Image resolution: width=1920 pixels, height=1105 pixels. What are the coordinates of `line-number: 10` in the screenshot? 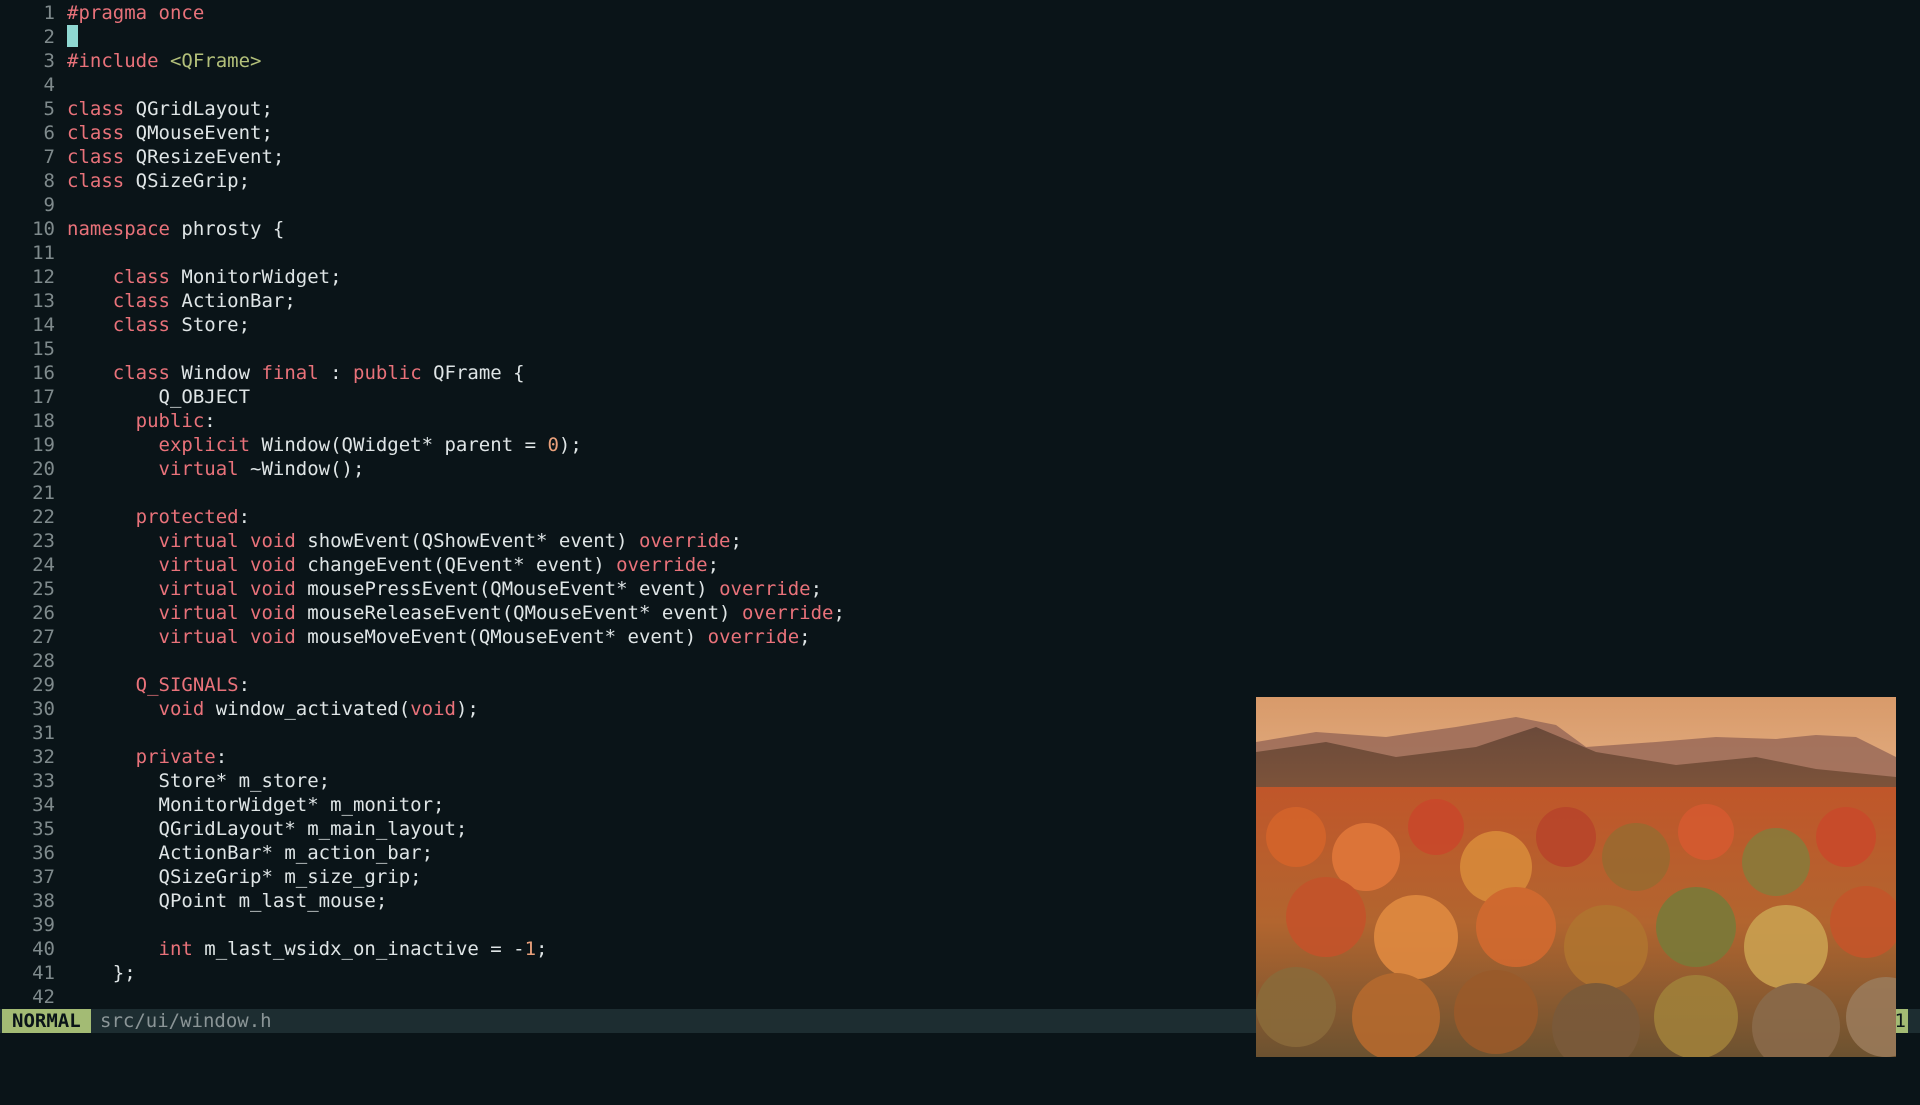 It's located at (43, 229).